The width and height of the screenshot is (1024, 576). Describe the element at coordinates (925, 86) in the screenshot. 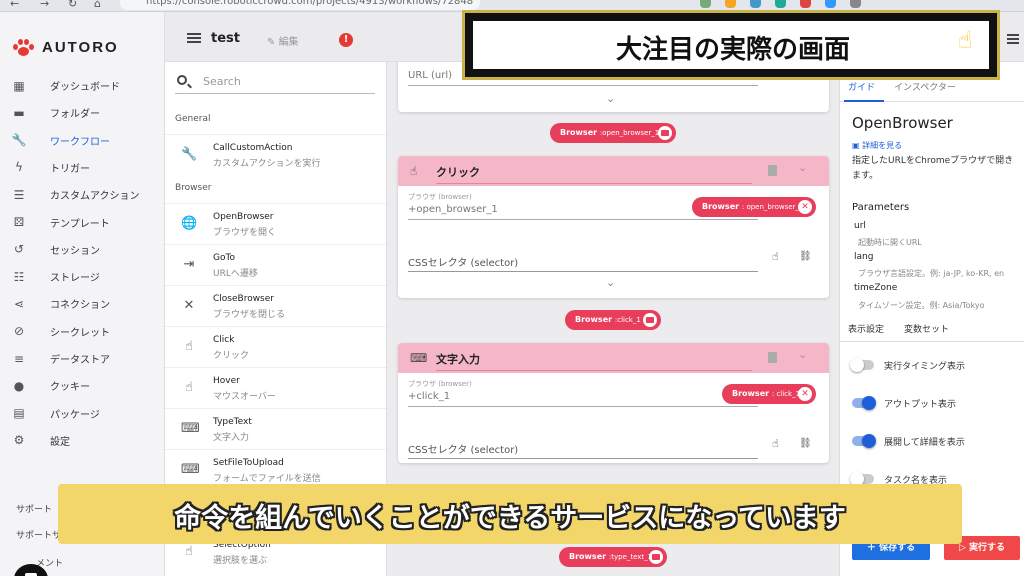

I see `tab-inspector: インスペクター` at that location.